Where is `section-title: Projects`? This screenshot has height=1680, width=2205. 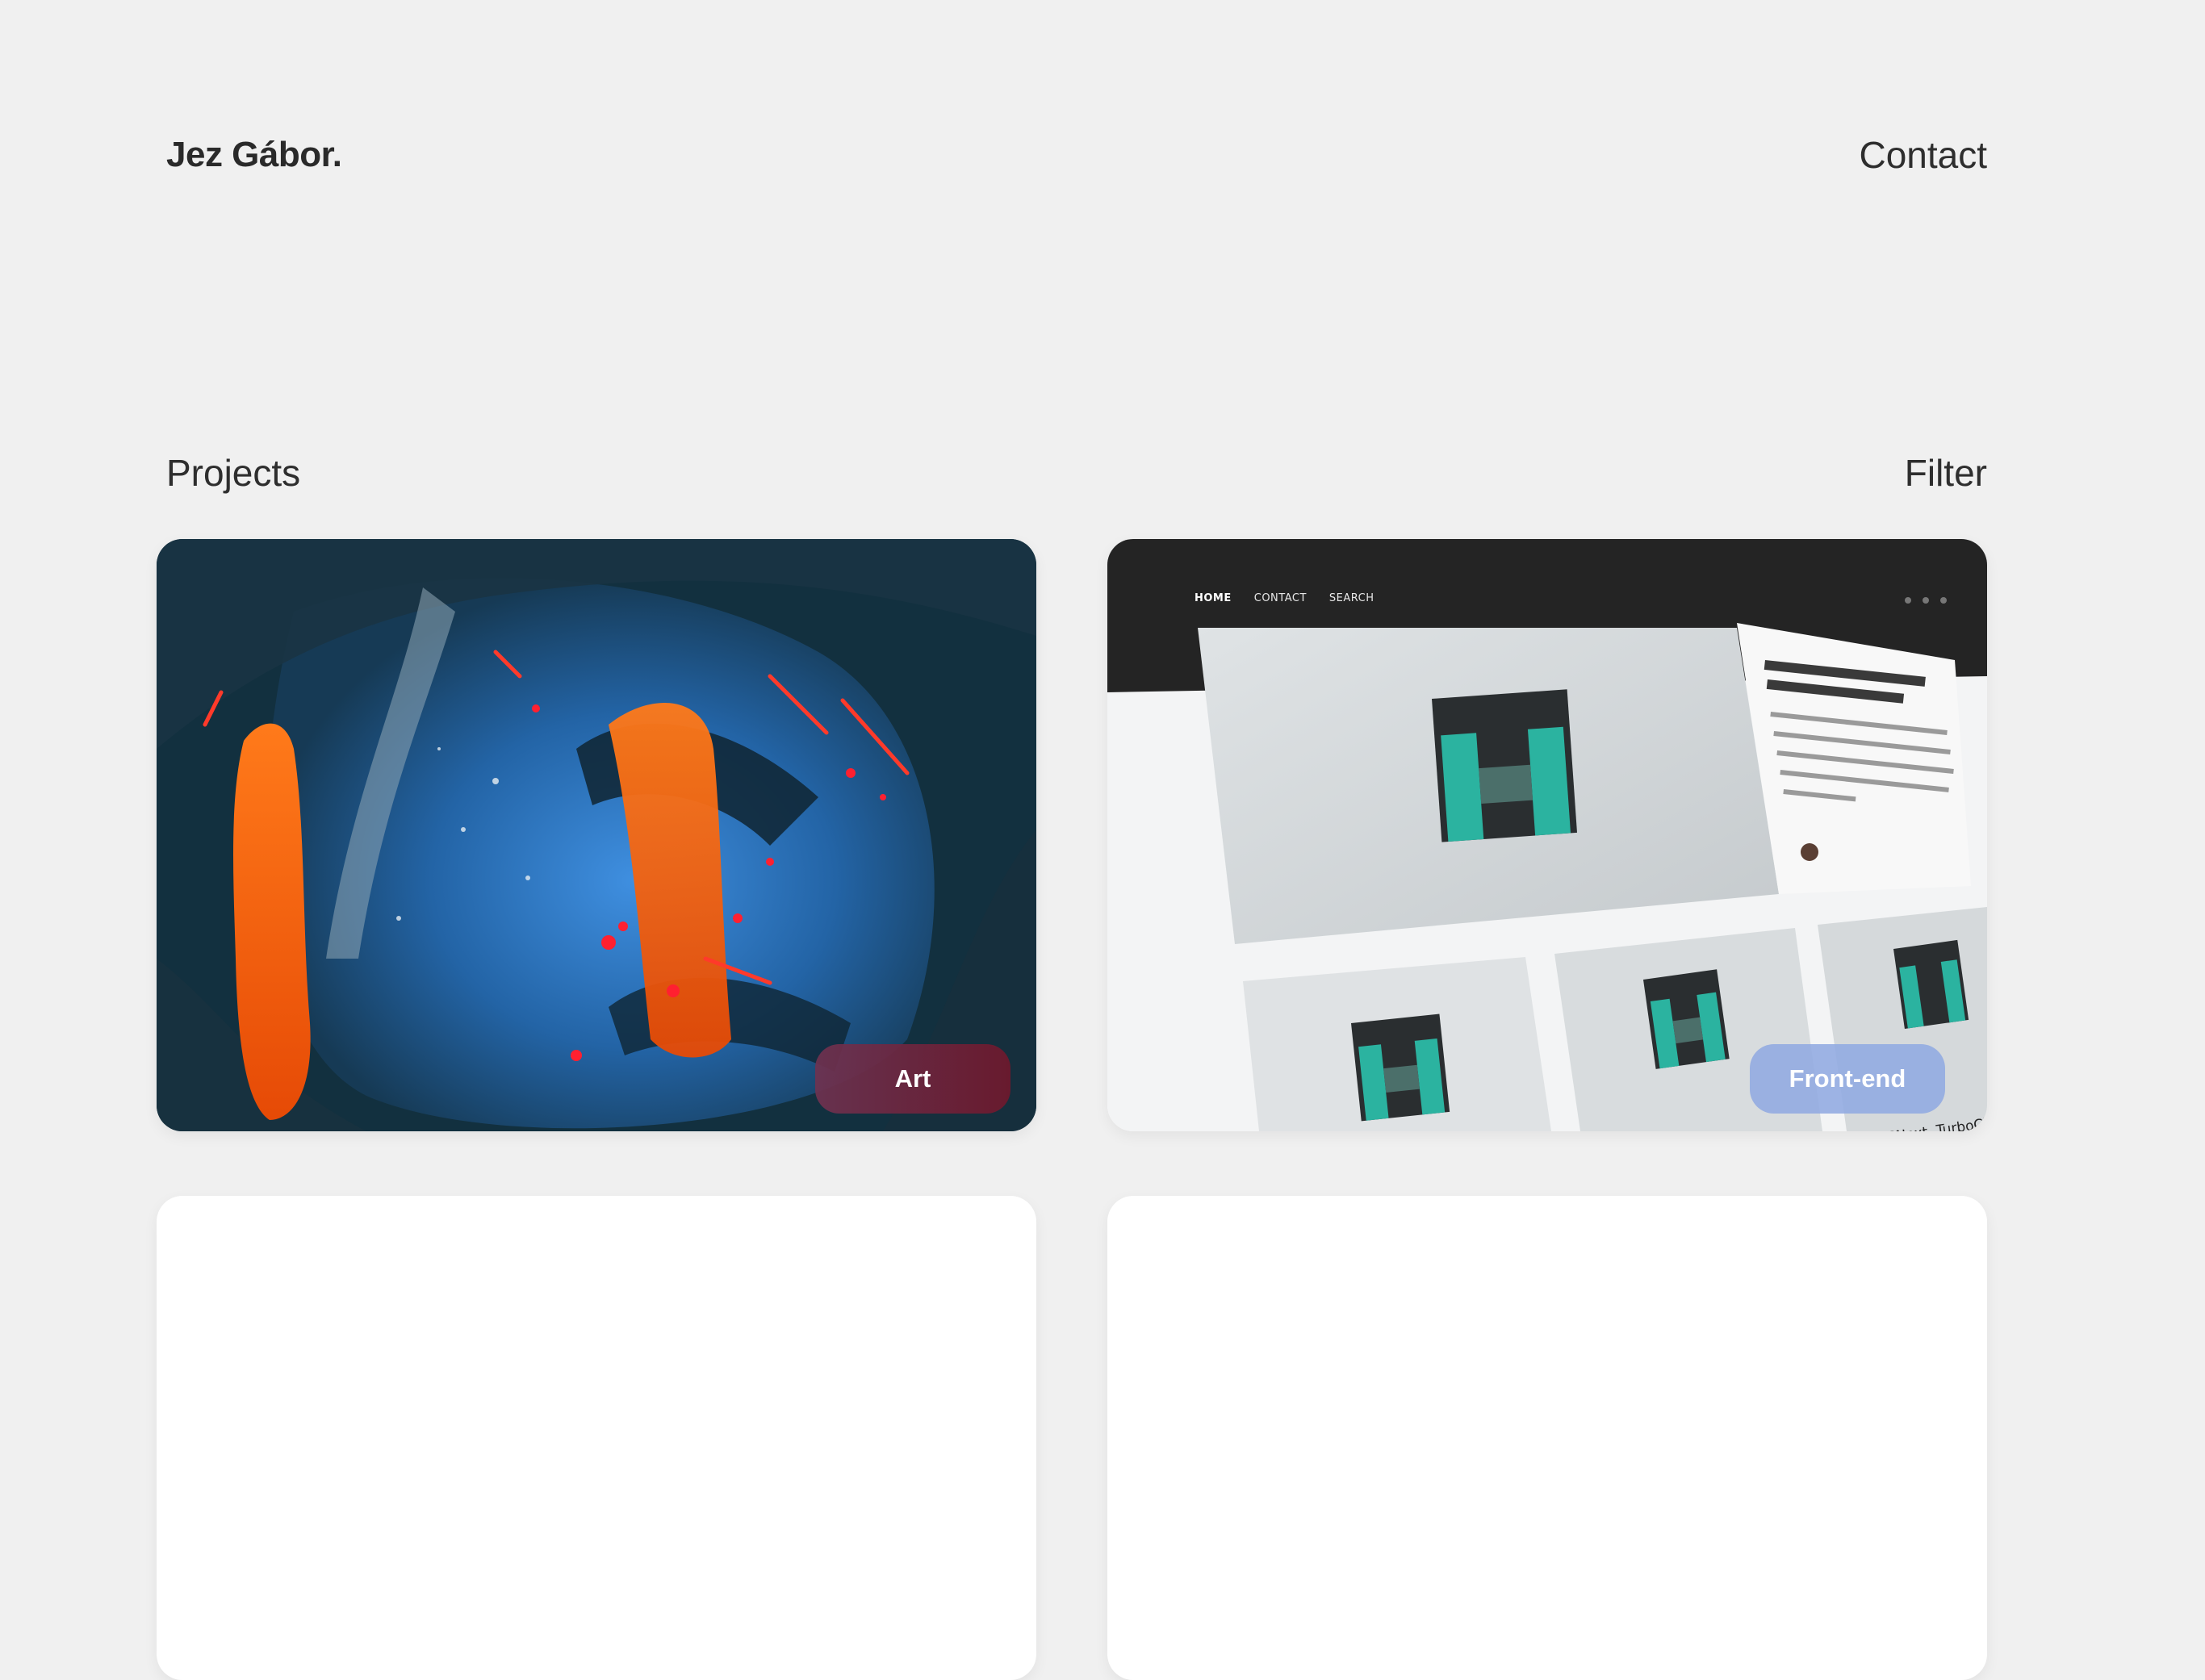
section-title: Projects is located at coordinates (233, 473).